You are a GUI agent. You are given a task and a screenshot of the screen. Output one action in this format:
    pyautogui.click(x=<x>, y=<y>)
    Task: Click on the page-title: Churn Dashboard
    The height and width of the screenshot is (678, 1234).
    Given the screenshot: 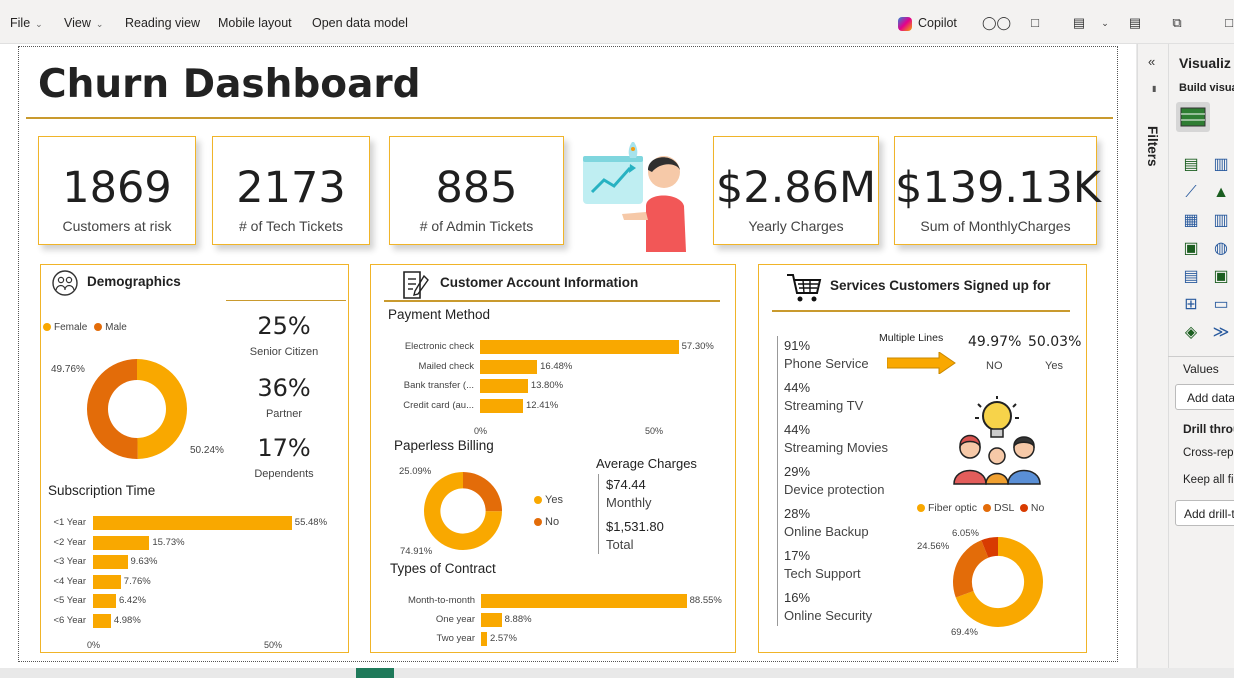 What is the action you would take?
    pyautogui.click(x=229, y=84)
    